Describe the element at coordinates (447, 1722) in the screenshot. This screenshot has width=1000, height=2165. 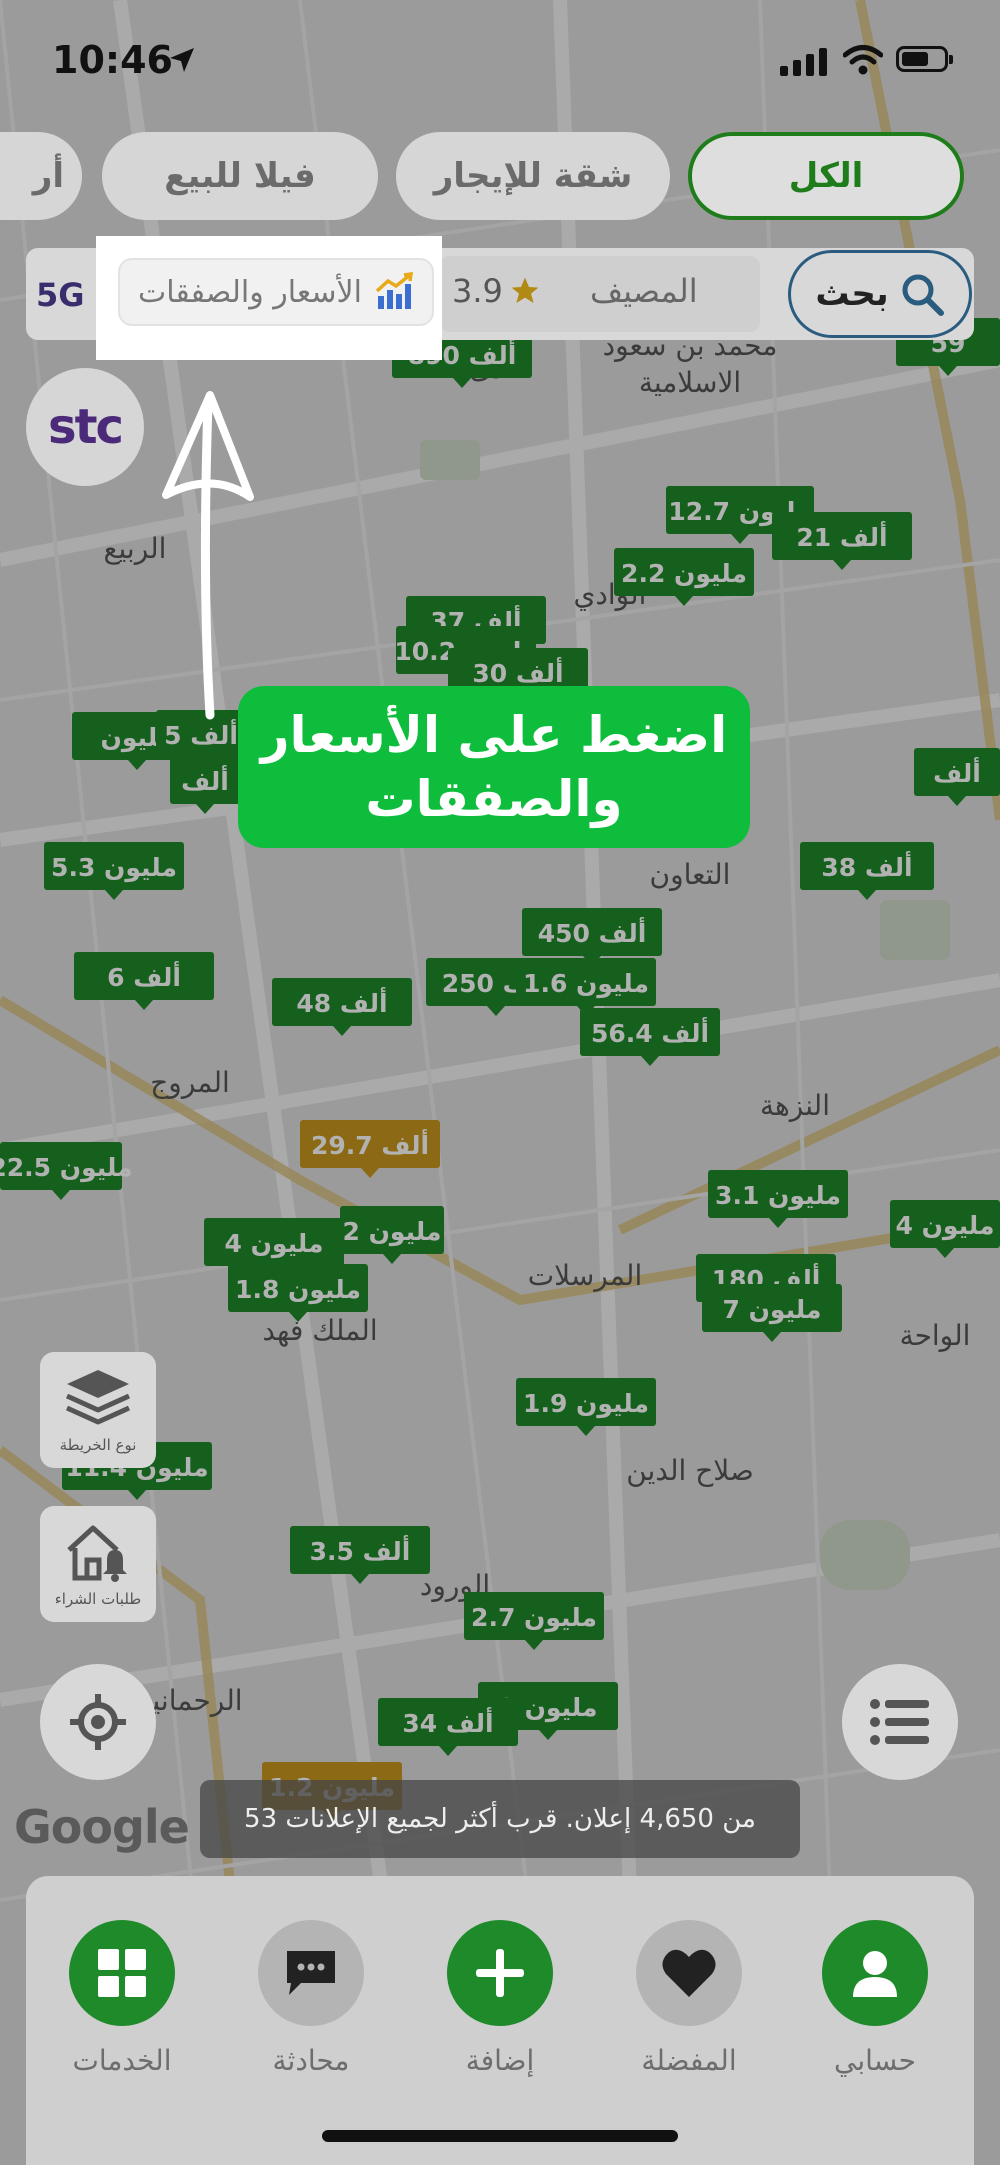
I see `price-marker-label: 34 ألف` at that location.